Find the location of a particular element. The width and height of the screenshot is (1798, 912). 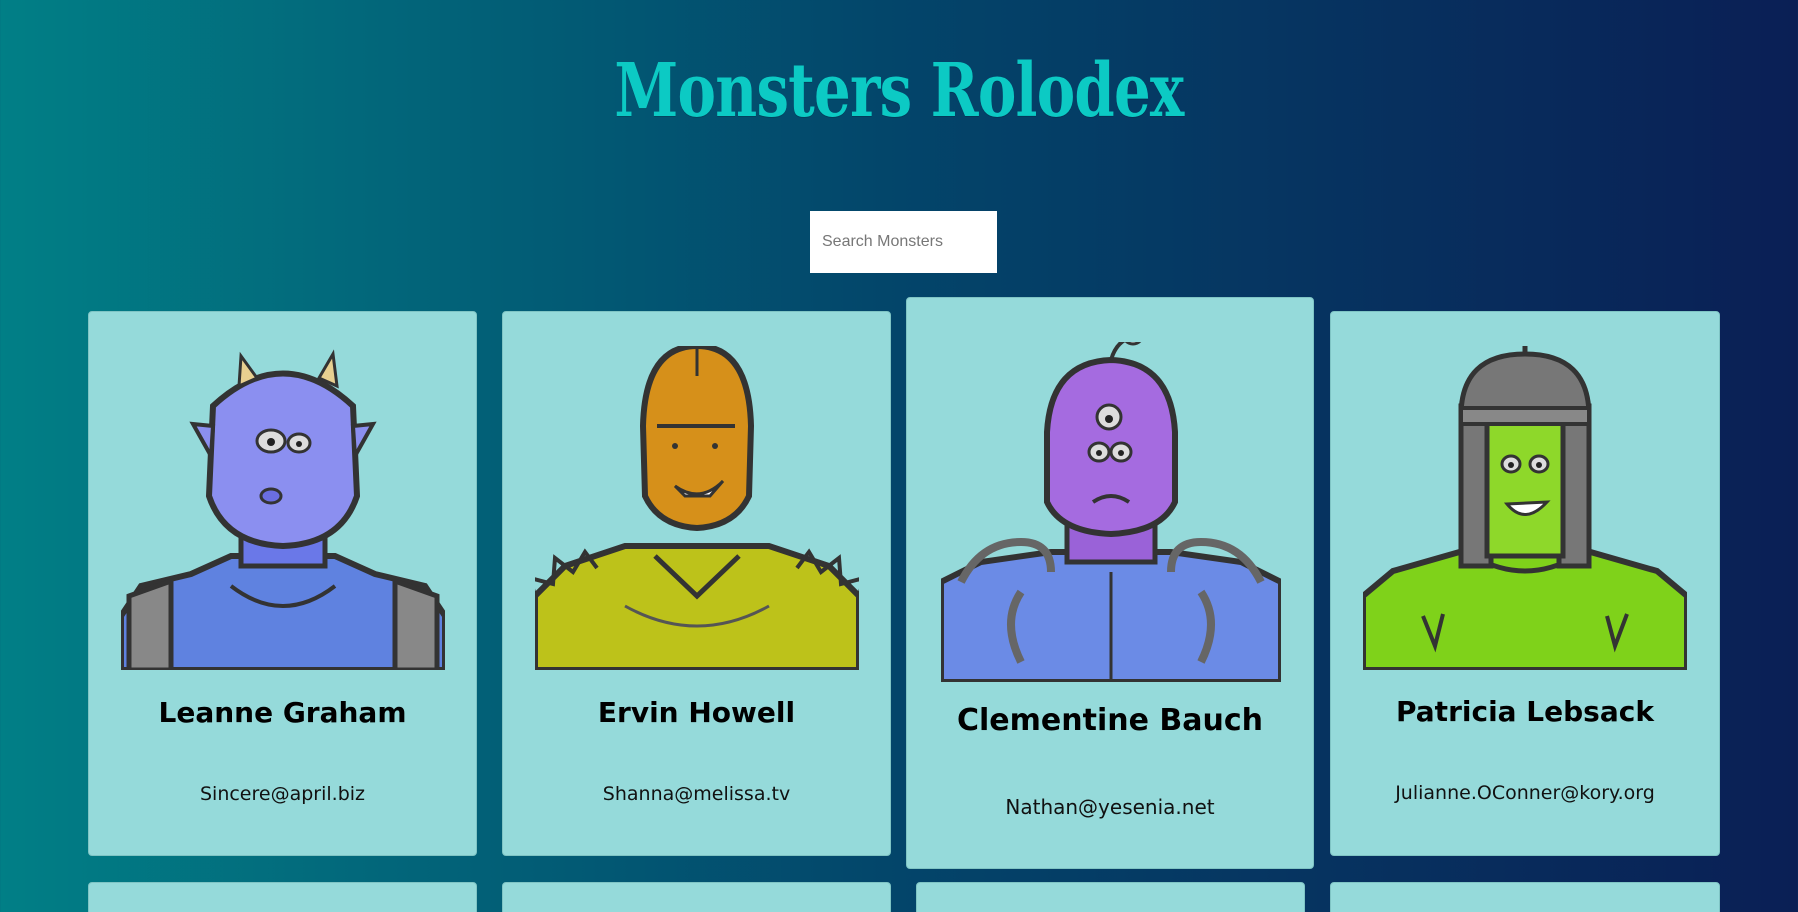

monster-email: Shanna@melissa.tv is located at coordinates (696, 794).